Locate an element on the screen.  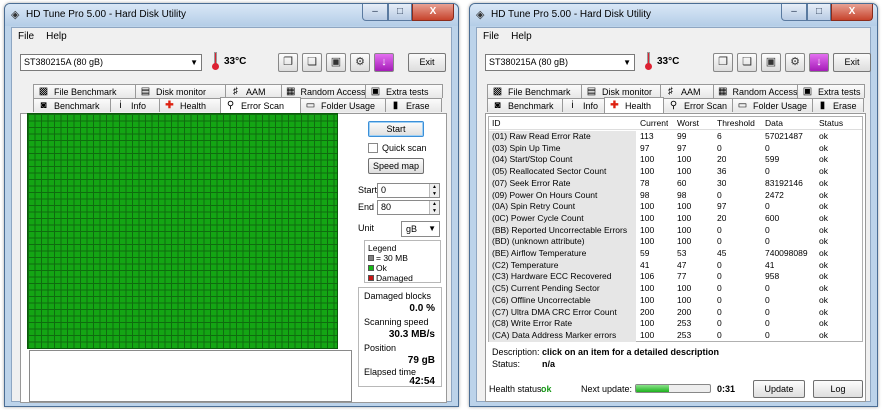
column-header-threshold: Threshold is located at coordinates (736, 123).